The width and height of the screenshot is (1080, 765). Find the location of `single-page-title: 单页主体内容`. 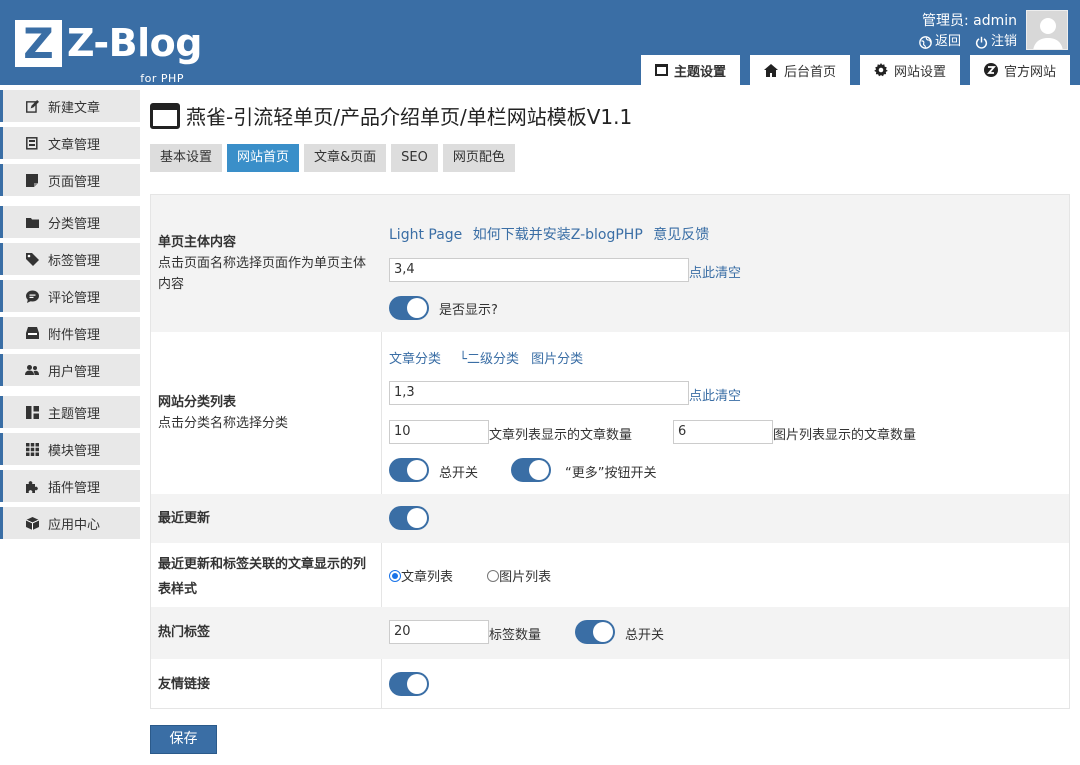

single-page-title: 单页主体内容 is located at coordinates (197, 242).